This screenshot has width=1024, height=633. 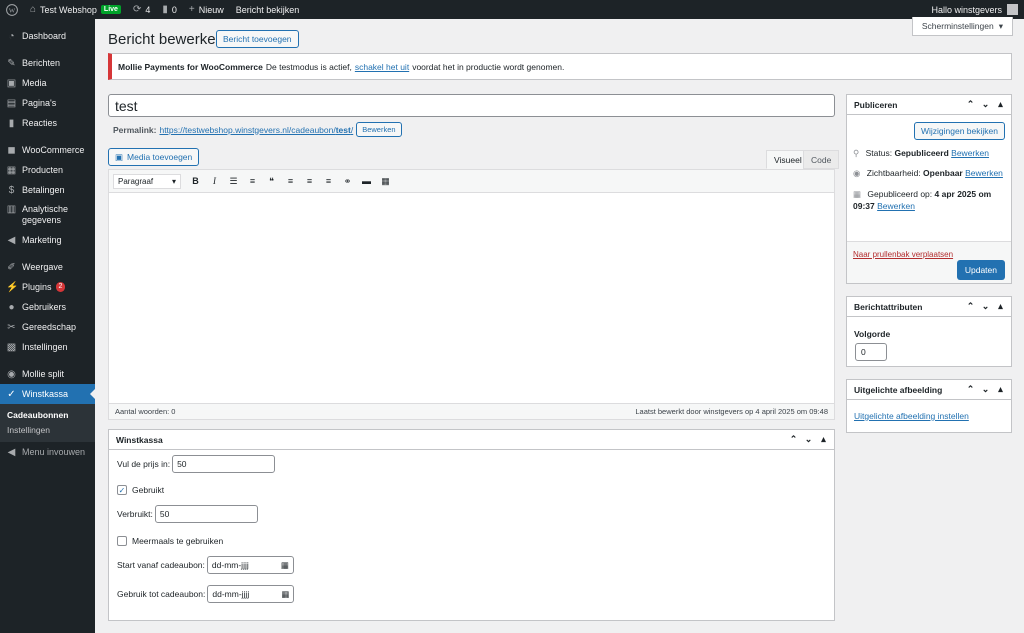 I want to click on site-name-link: ⌂ Test Webshop Live, so click(x=75, y=9).